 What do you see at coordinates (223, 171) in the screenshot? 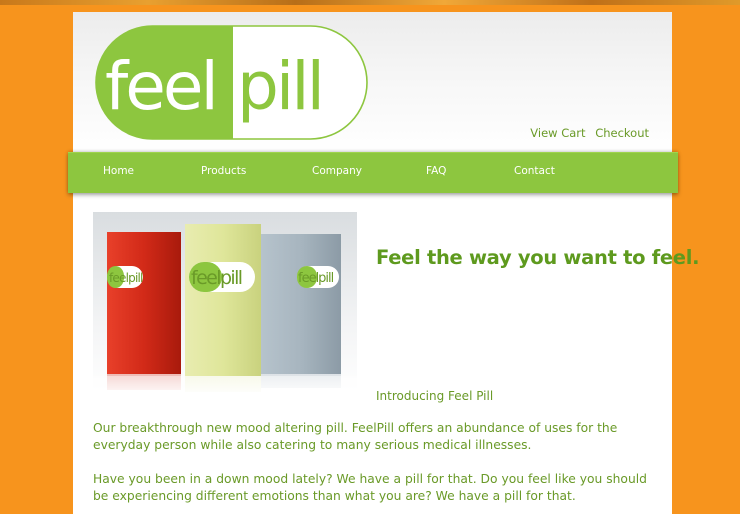
I see `nav-products: Products` at bounding box center [223, 171].